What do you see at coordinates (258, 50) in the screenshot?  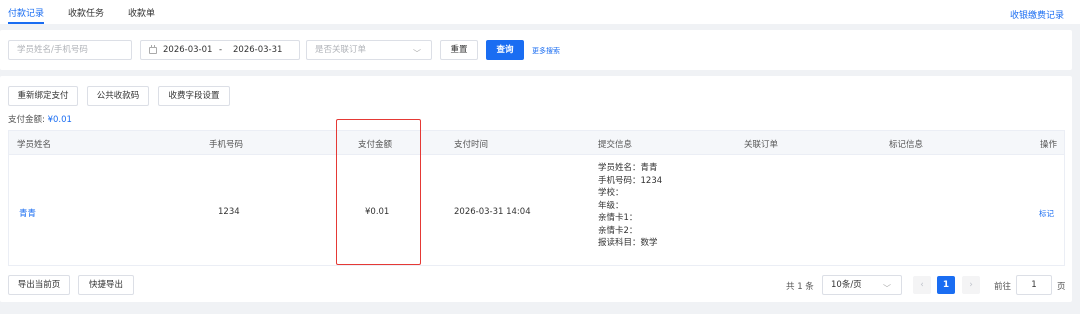 I see `date-end: 2026-03-31` at bounding box center [258, 50].